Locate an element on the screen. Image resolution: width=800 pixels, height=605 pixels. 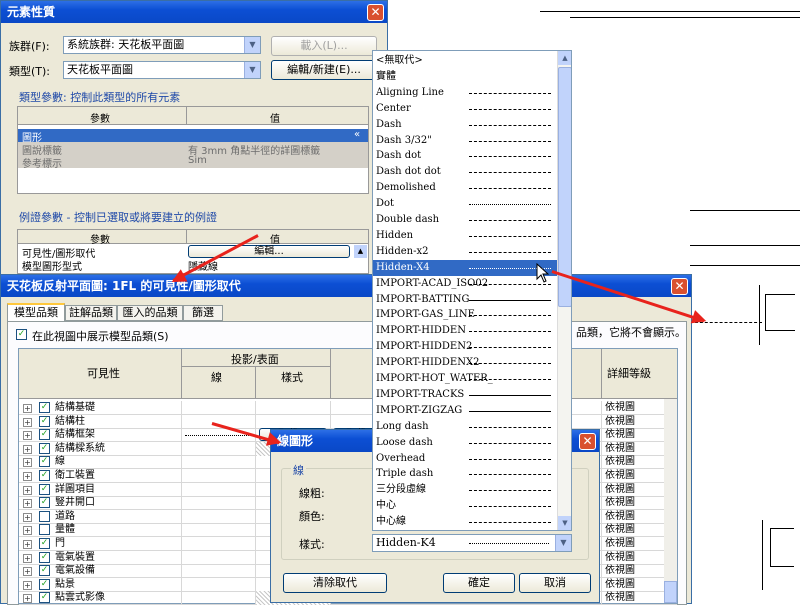
clear-overrides-button: 清除取代 is located at coordinates (335, 583).